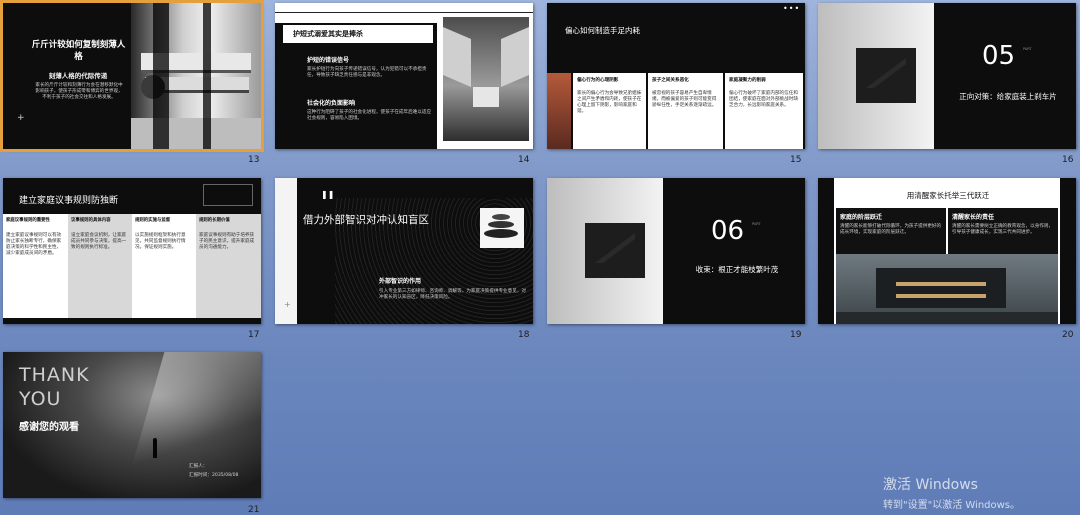 The width and height of the screenshot is (1080, 515). What do you see at coordinates (948, 195) in the screenshot?
I see `slide-title: 用清醒家长托举三代跃迁` at bounding box center [948, 195].